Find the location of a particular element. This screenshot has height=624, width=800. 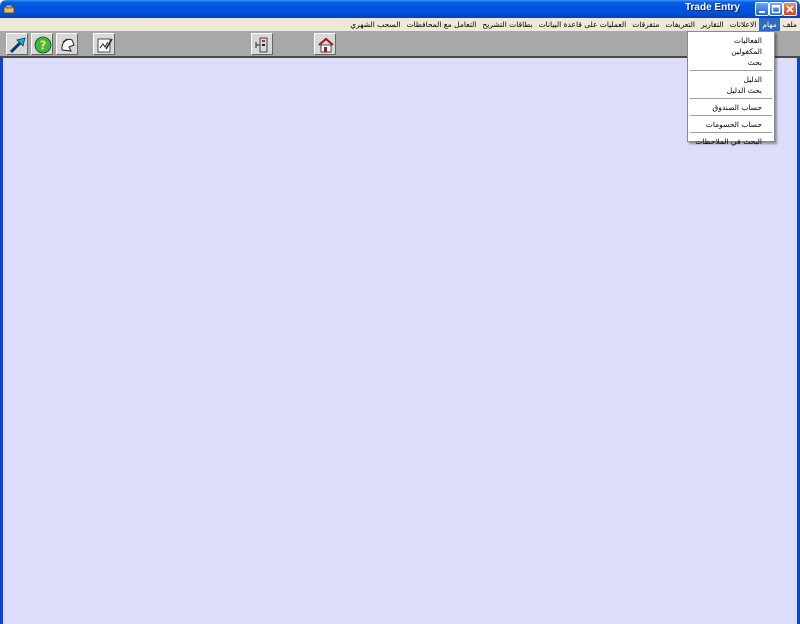

menu-database-ops: العمليات على قاعدة البيانات is located at coordinates (583, 24).